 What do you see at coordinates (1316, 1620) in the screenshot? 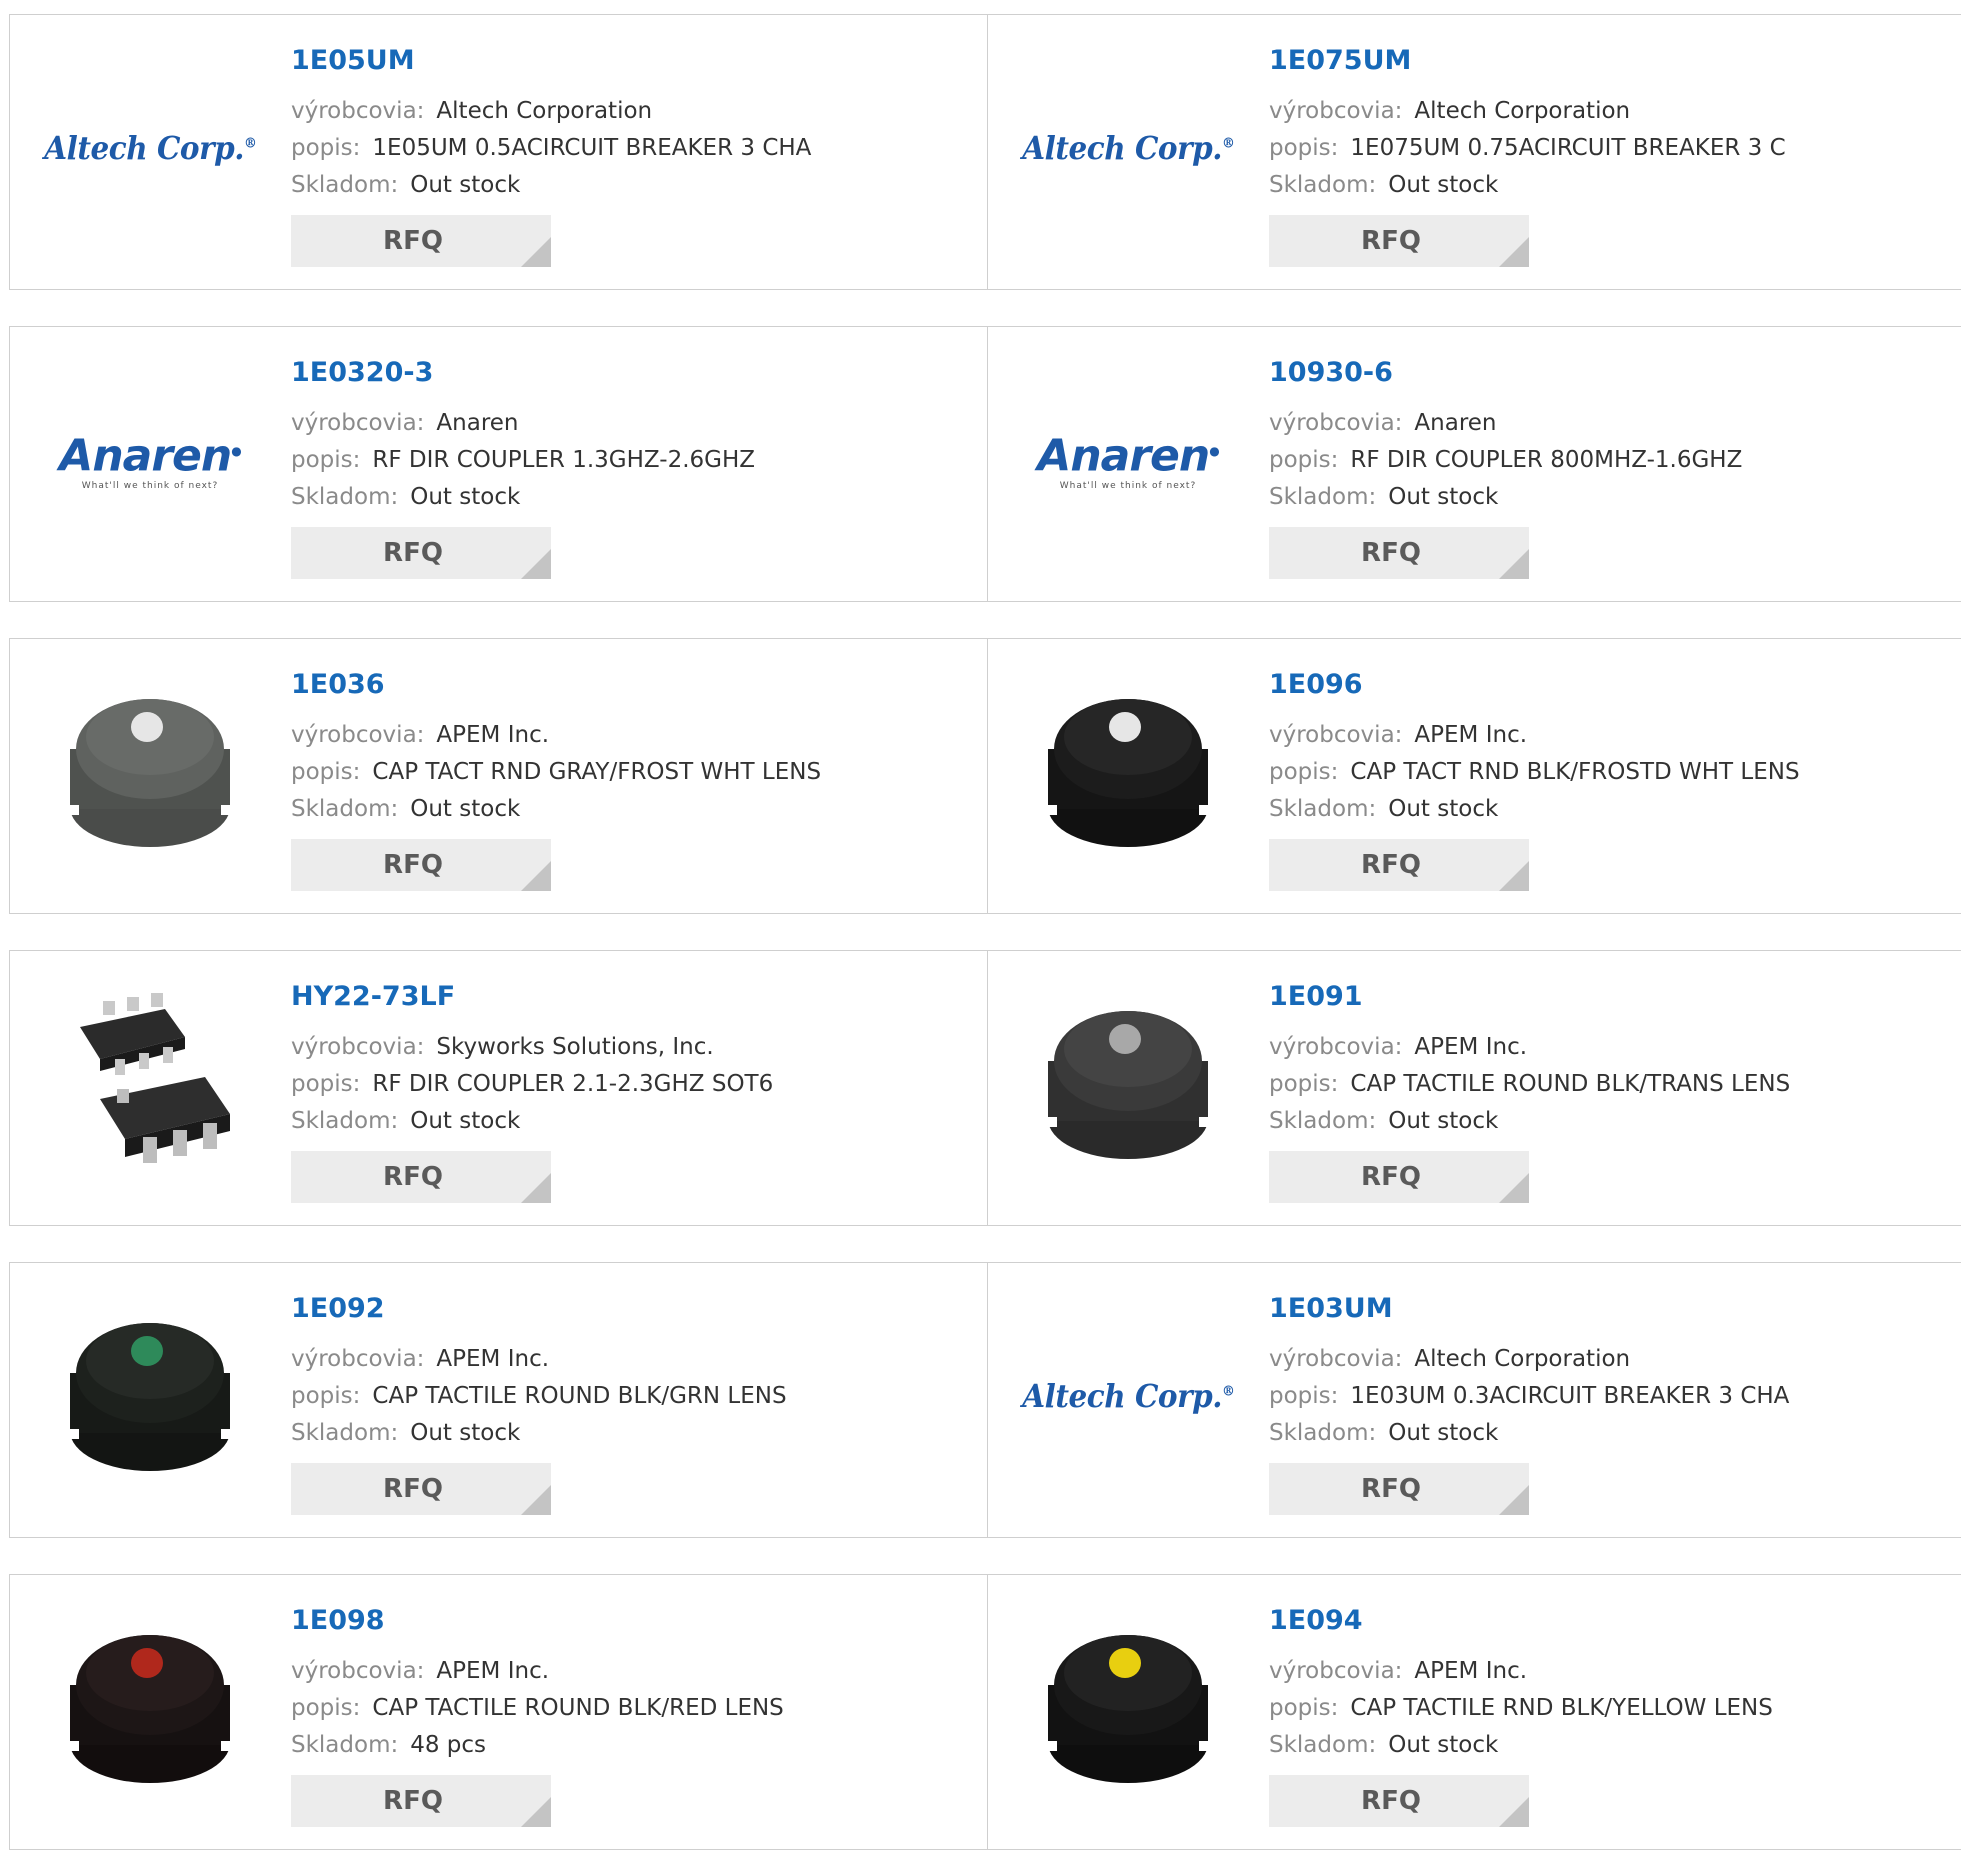
I see `part-number-link: 1E094` at bounding box center [1316, 1620].